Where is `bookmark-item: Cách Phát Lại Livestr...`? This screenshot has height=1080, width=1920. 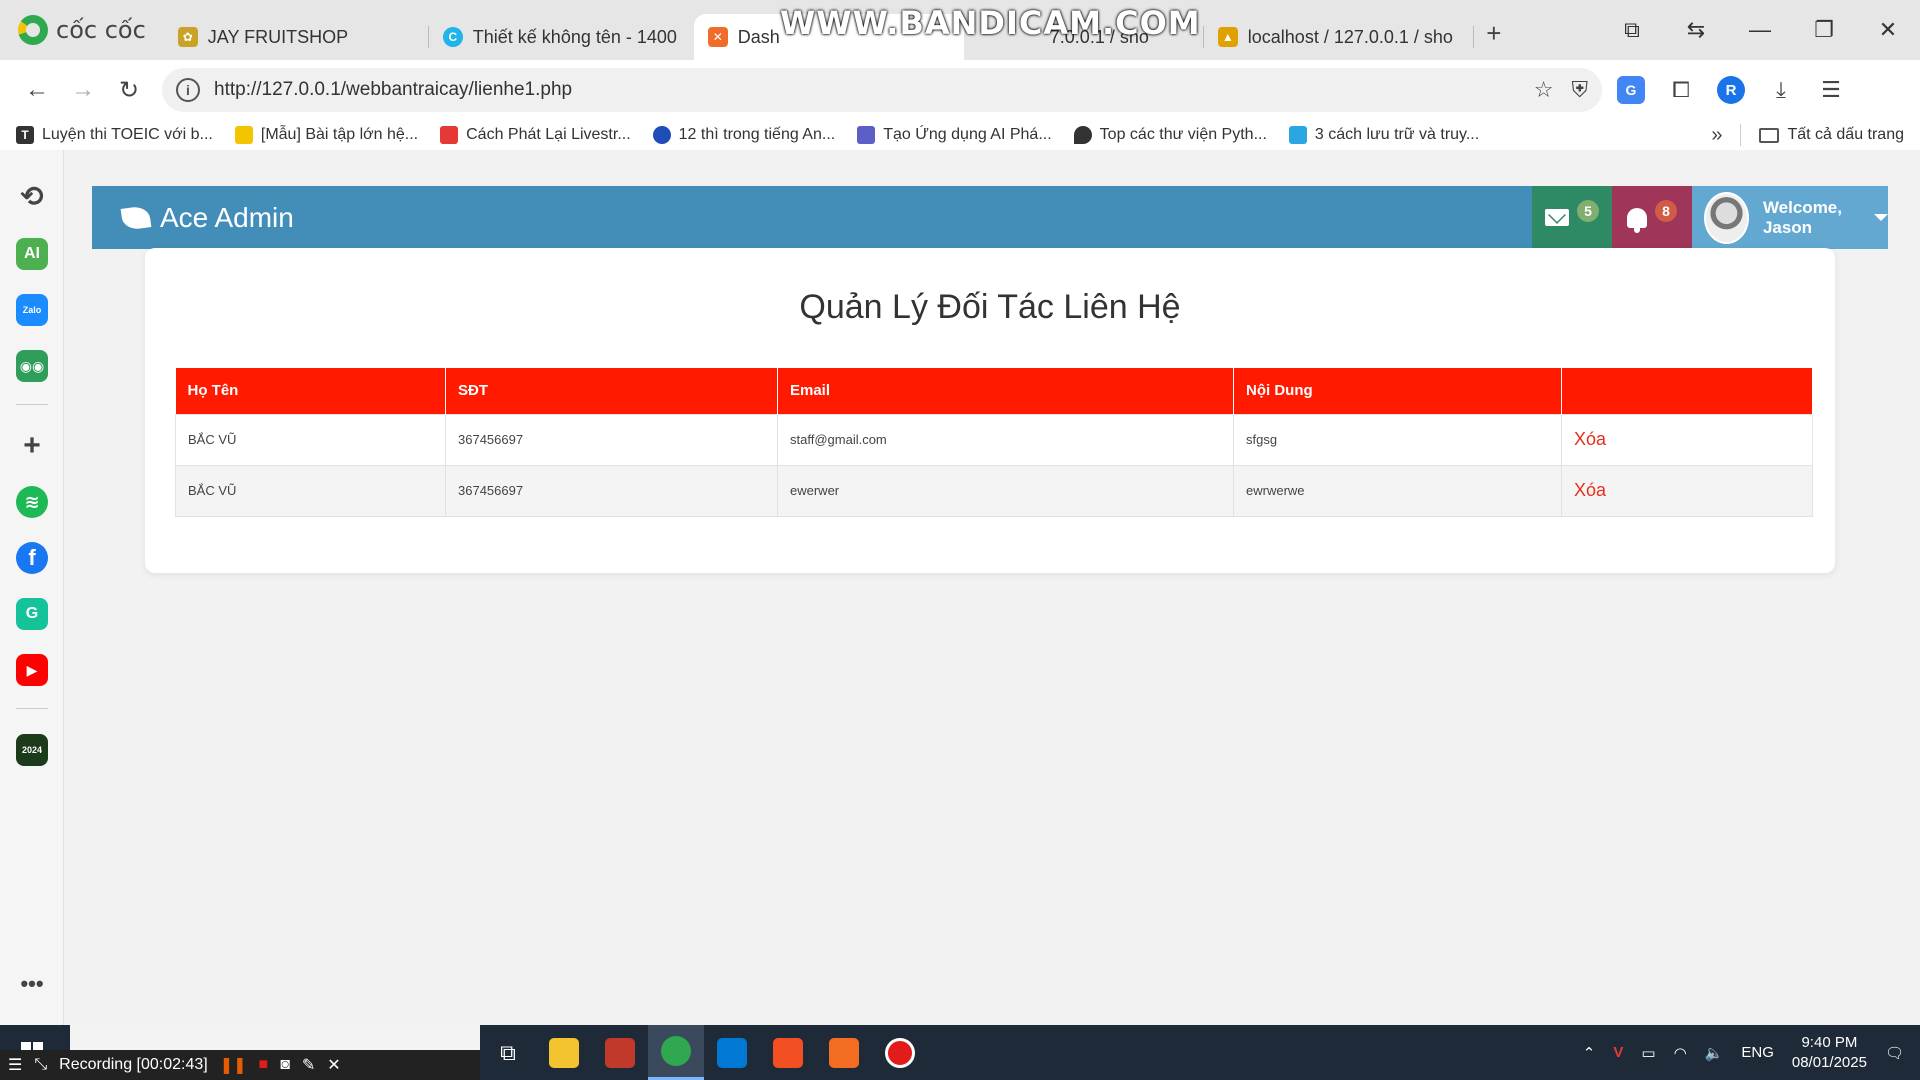 bookmark-item: Cách Phát Lại Livestr... is located at coordinates (535, 135).